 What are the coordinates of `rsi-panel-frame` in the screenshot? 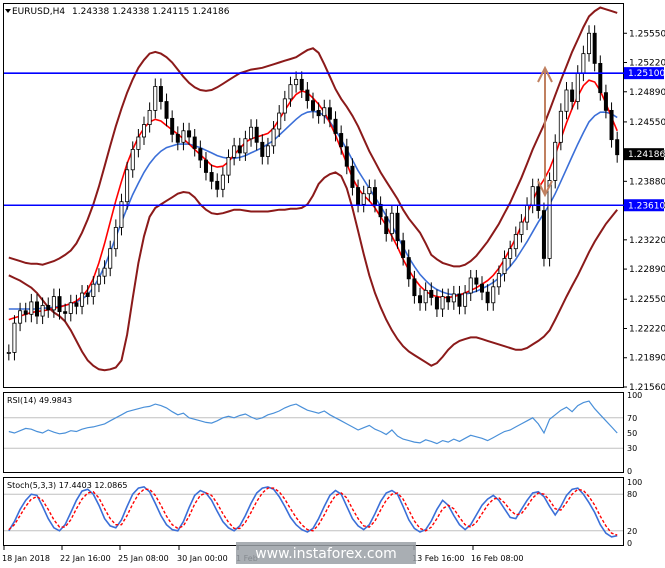 It's located at (313, 432).